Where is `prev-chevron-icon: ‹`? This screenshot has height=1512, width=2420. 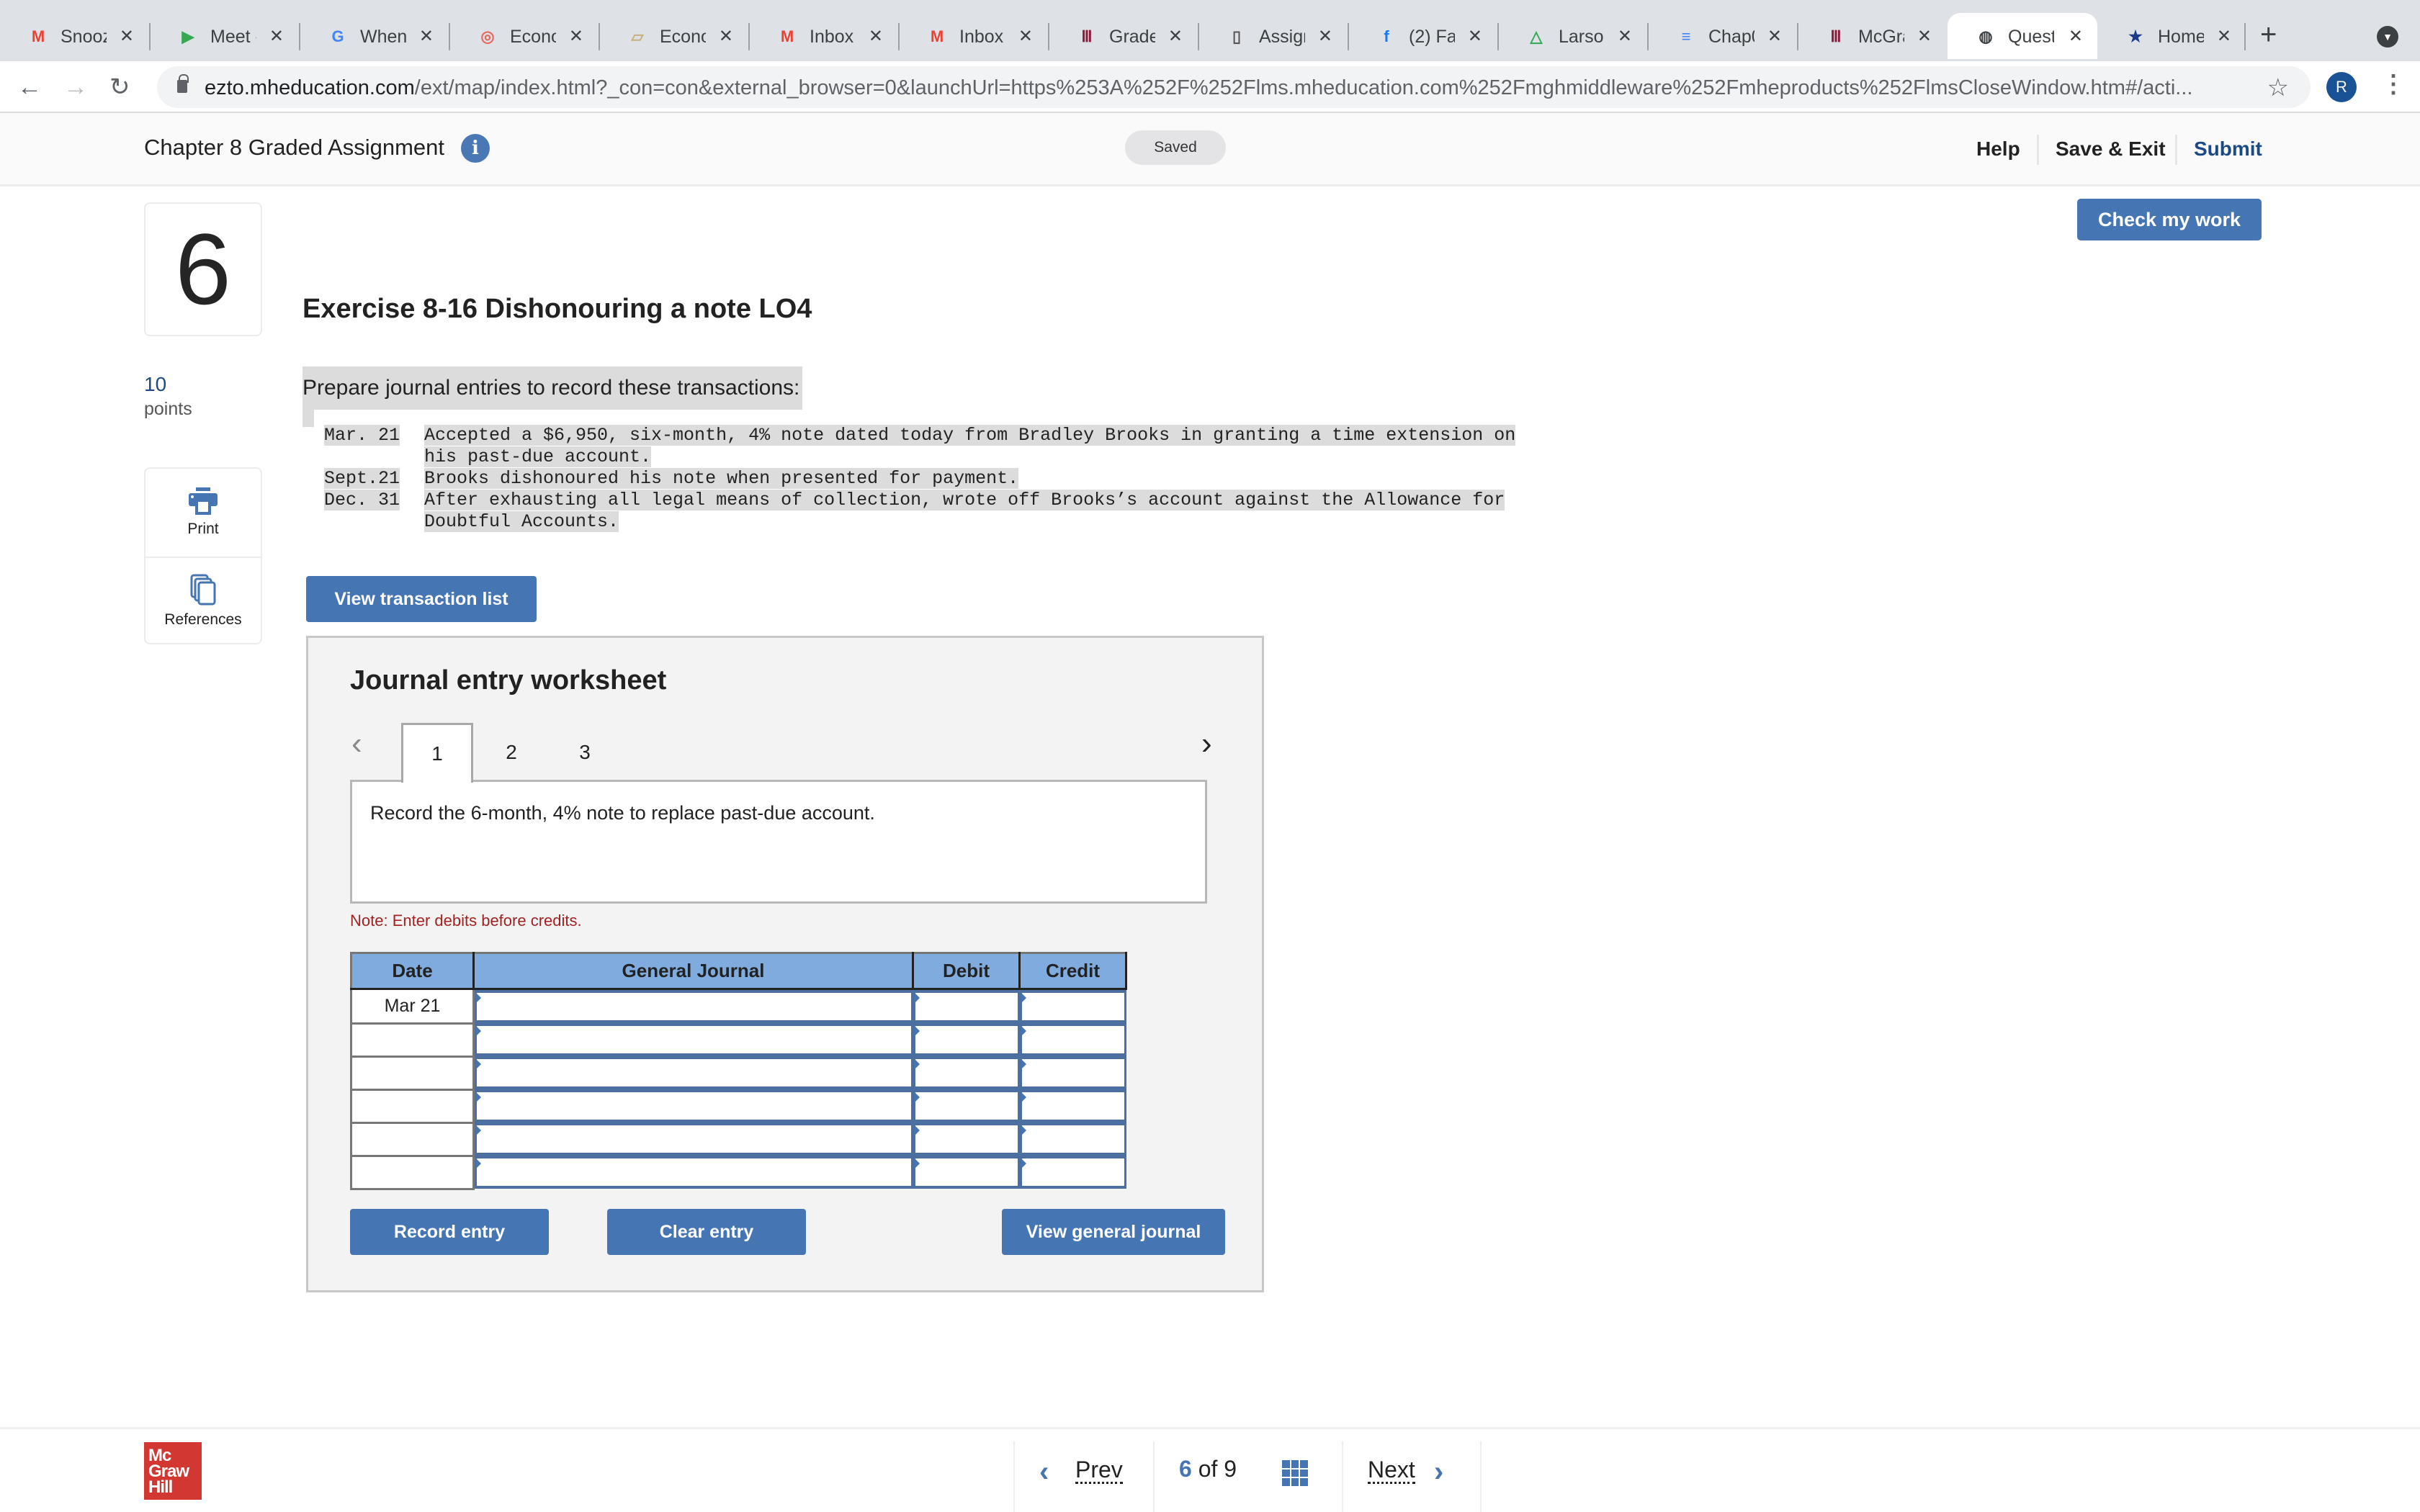 prev-chevron-icon: ‹ is located at coordinates (1044, 1472).